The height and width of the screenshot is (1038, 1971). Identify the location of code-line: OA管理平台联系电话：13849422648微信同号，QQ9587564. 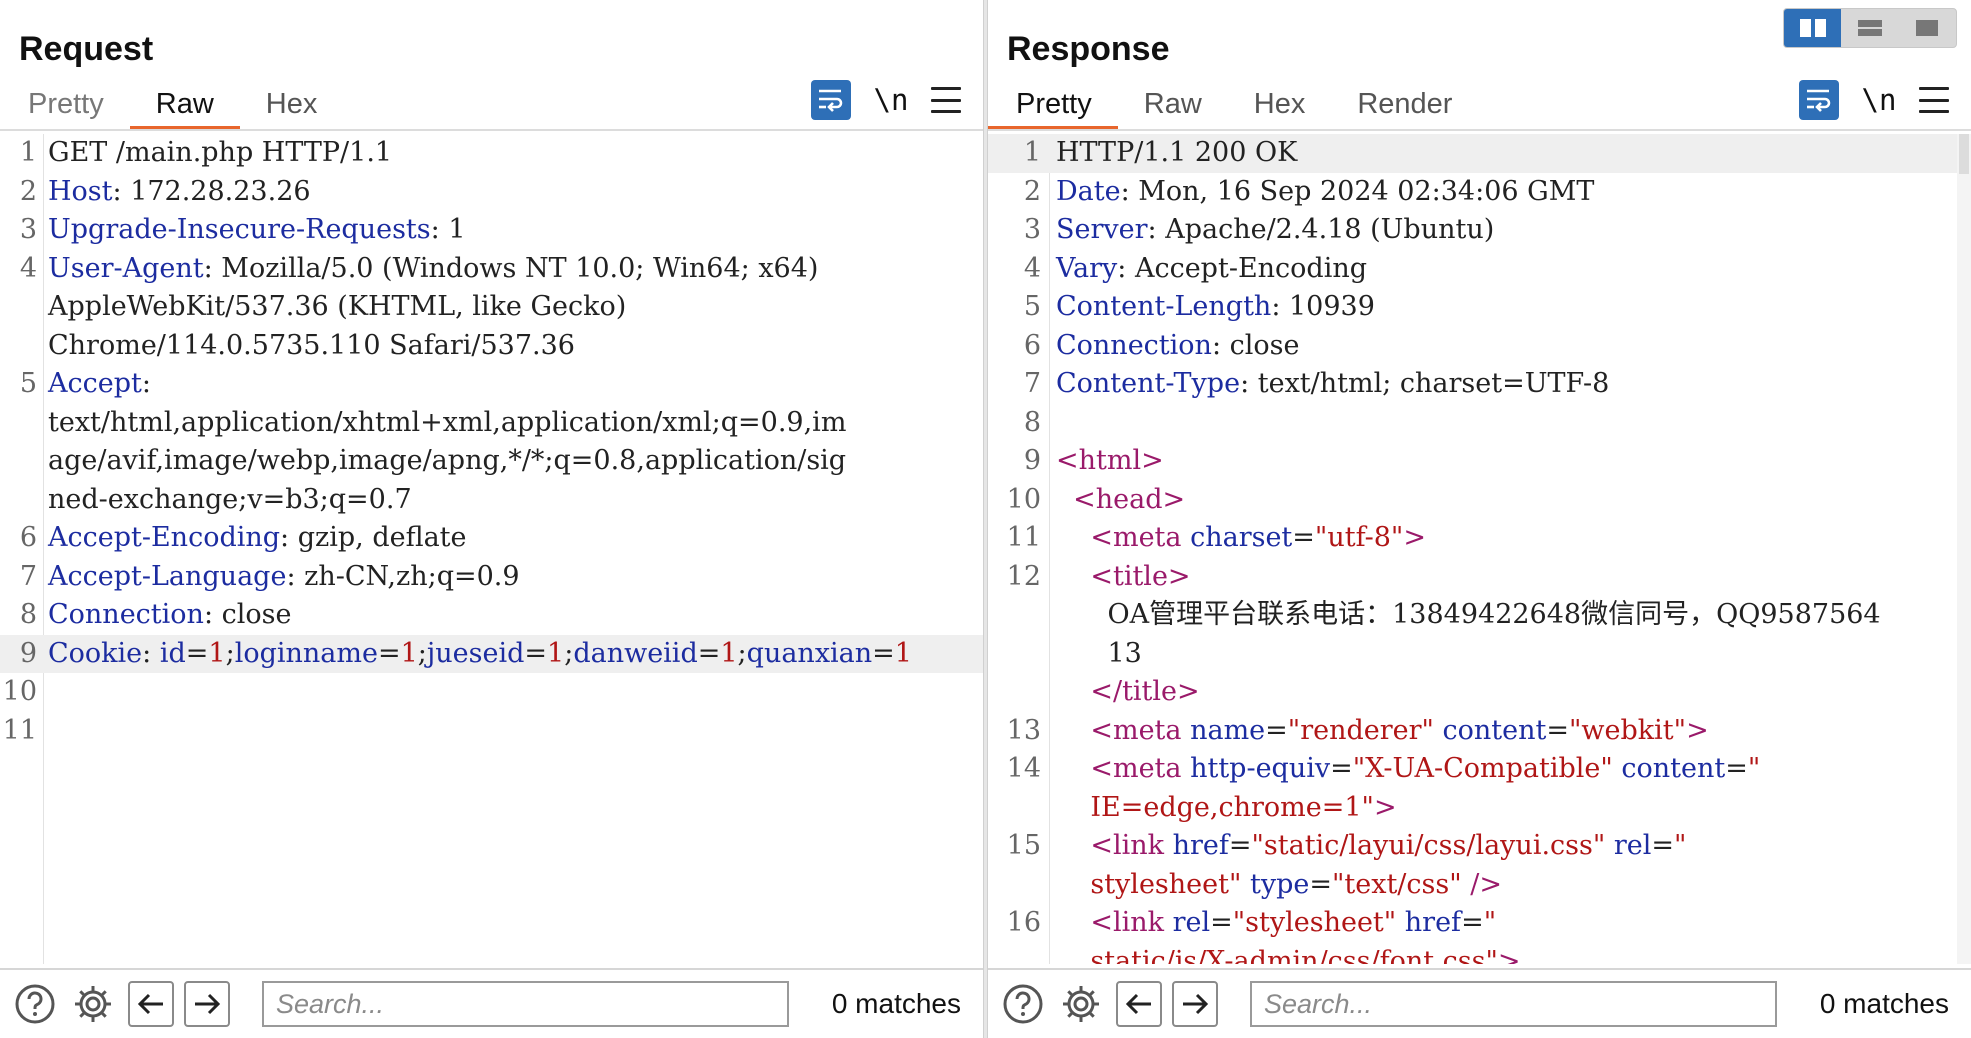
(1479, 615).